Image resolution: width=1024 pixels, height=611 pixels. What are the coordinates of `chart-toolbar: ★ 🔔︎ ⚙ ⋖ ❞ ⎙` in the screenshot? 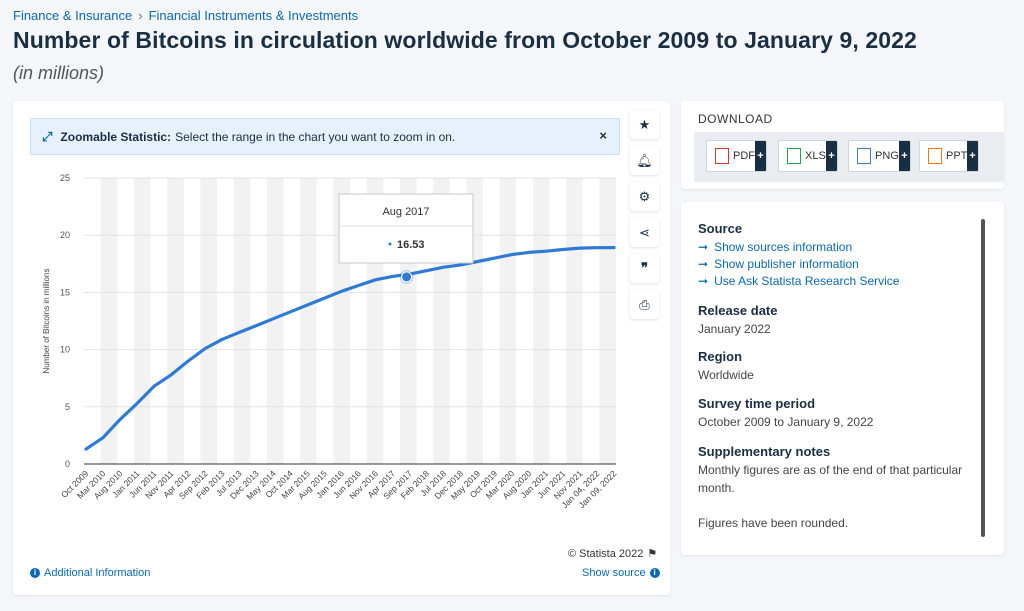 It's located at (644, 214).